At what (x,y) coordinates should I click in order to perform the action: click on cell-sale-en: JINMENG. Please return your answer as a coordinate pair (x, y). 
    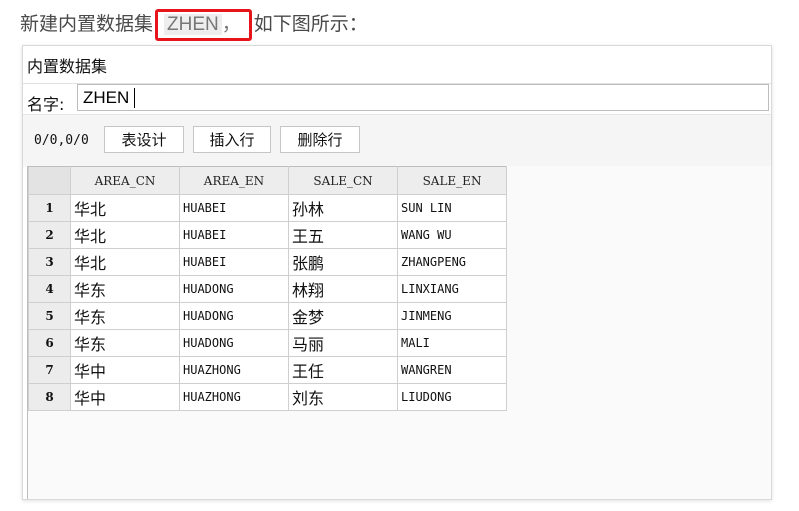
    Looking at the image, I should click on (452, 316).